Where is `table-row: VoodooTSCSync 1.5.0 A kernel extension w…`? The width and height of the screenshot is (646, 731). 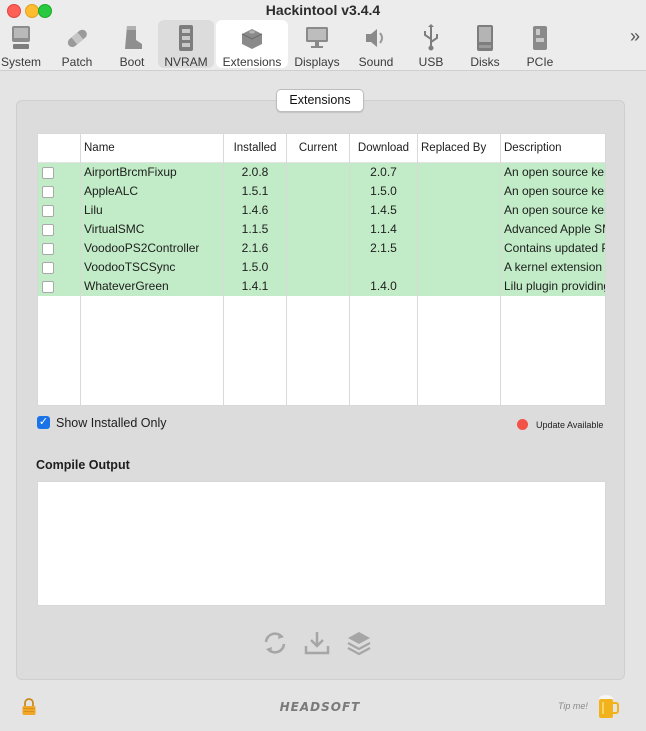
table-row: VoodooTSCSync 1.5.0 A kernel extension w… is located at coordinates (321, 267).